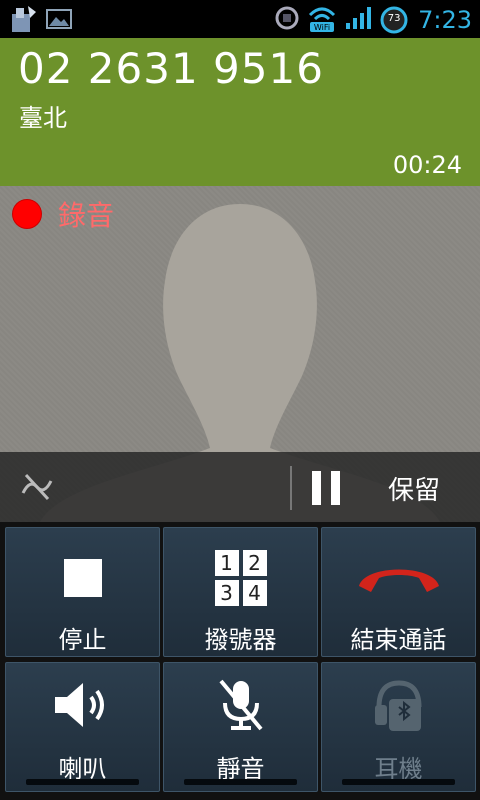  I want to click on stop-icon, so click(82, 578).